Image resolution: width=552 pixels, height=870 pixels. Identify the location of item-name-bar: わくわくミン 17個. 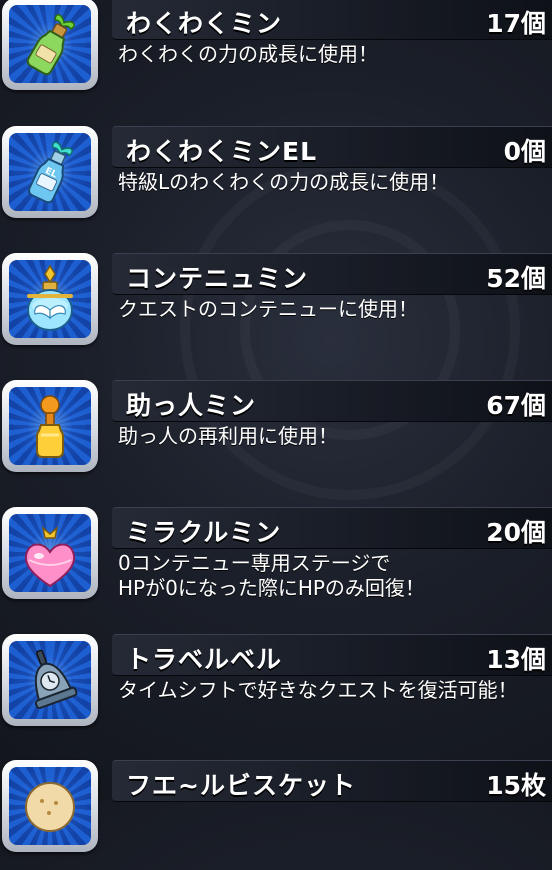
(332, 20).